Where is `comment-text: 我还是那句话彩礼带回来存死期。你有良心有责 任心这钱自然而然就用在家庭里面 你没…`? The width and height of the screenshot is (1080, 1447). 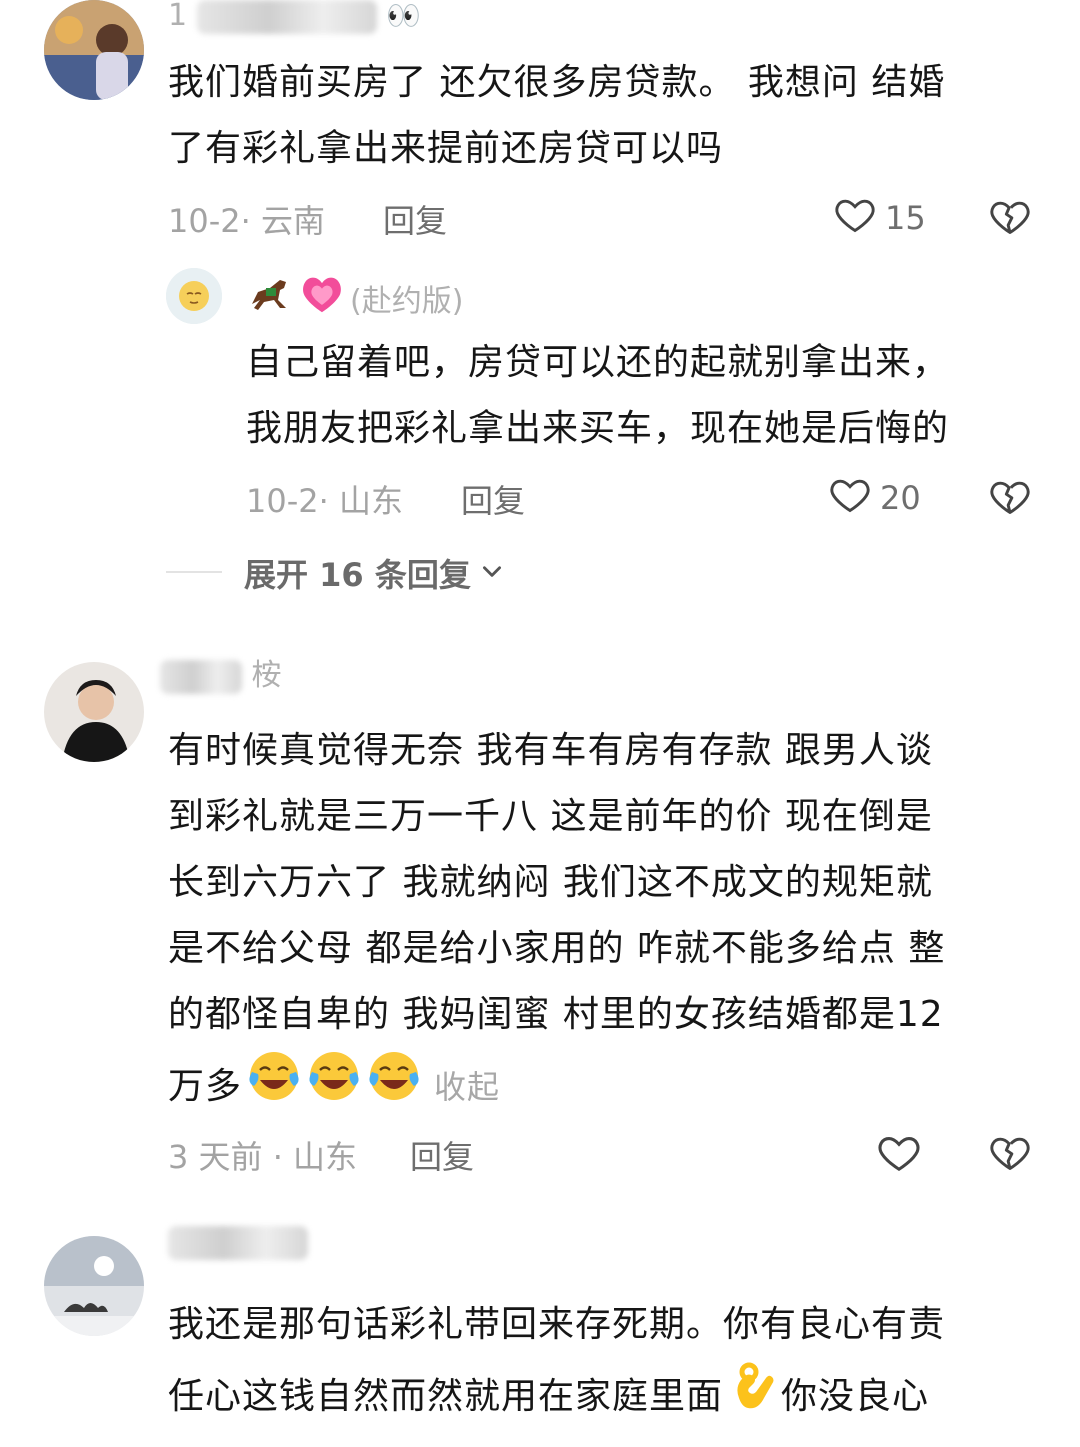 comment-text: 我还是那句话彩礼带回来存死期。你有良心有责 任心这钱自然而然就用在家庭里面 你没… is located at coordinates (608, 1364).